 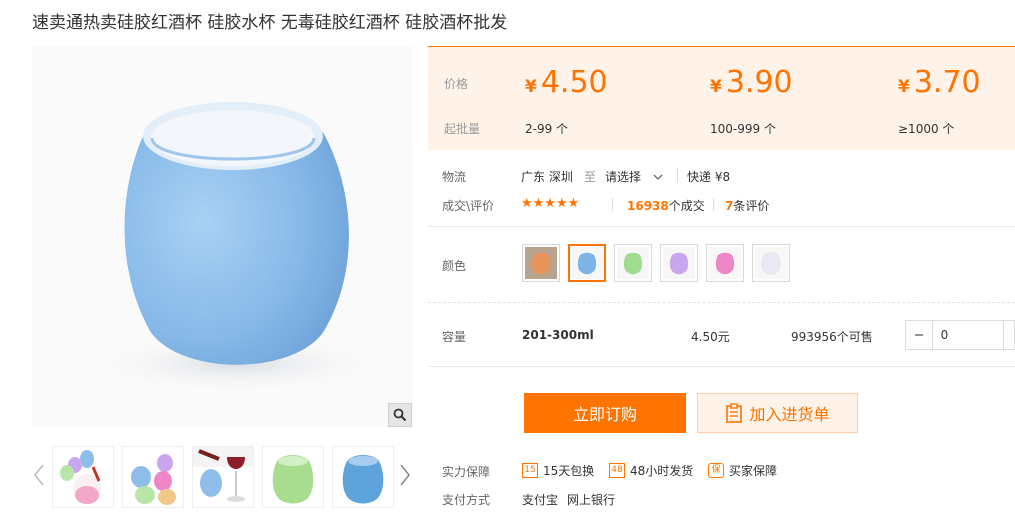 I want to click on pink-cup-icon, so click(x=725, y=263).